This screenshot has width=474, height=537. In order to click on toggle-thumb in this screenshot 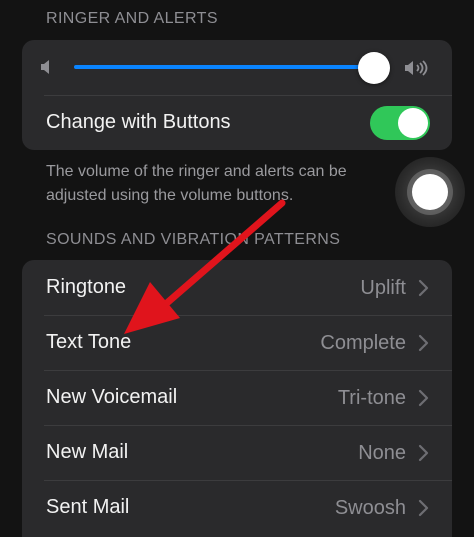, I will do `click(413, 123)`.